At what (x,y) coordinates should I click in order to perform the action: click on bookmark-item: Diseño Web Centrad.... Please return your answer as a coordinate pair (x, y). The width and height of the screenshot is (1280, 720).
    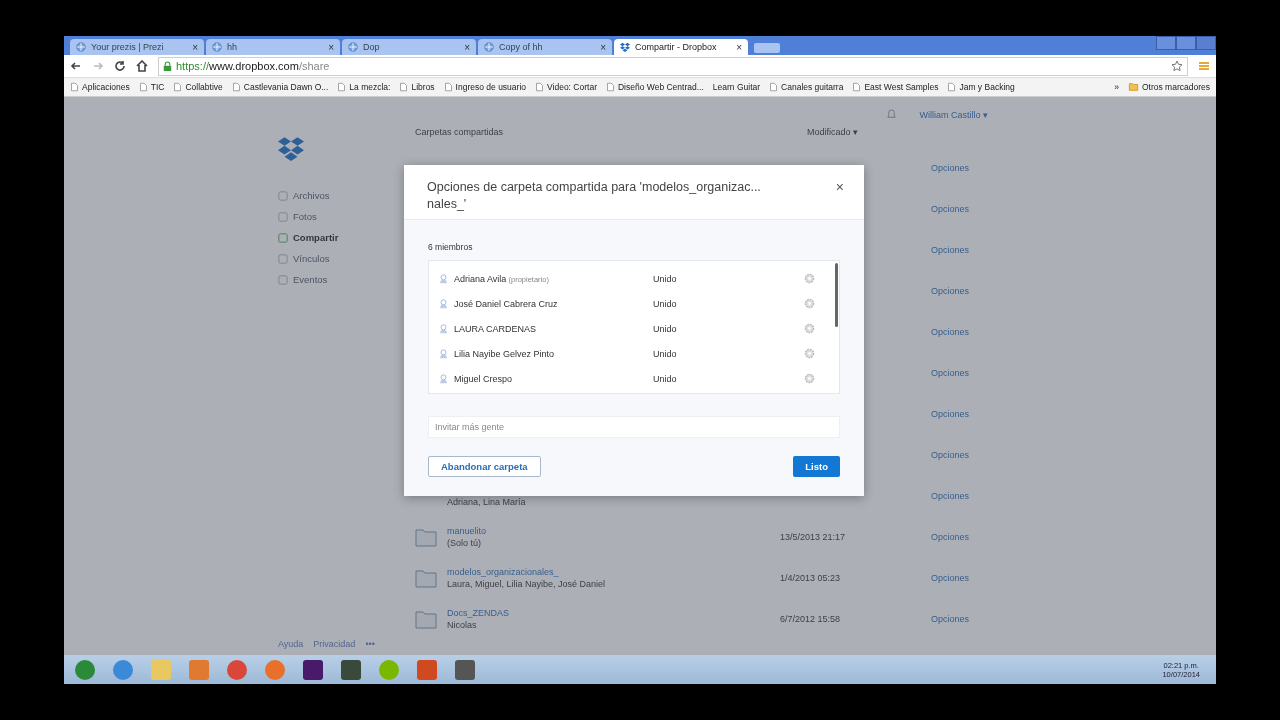
    Looking at the image, I should click on (654, 87).